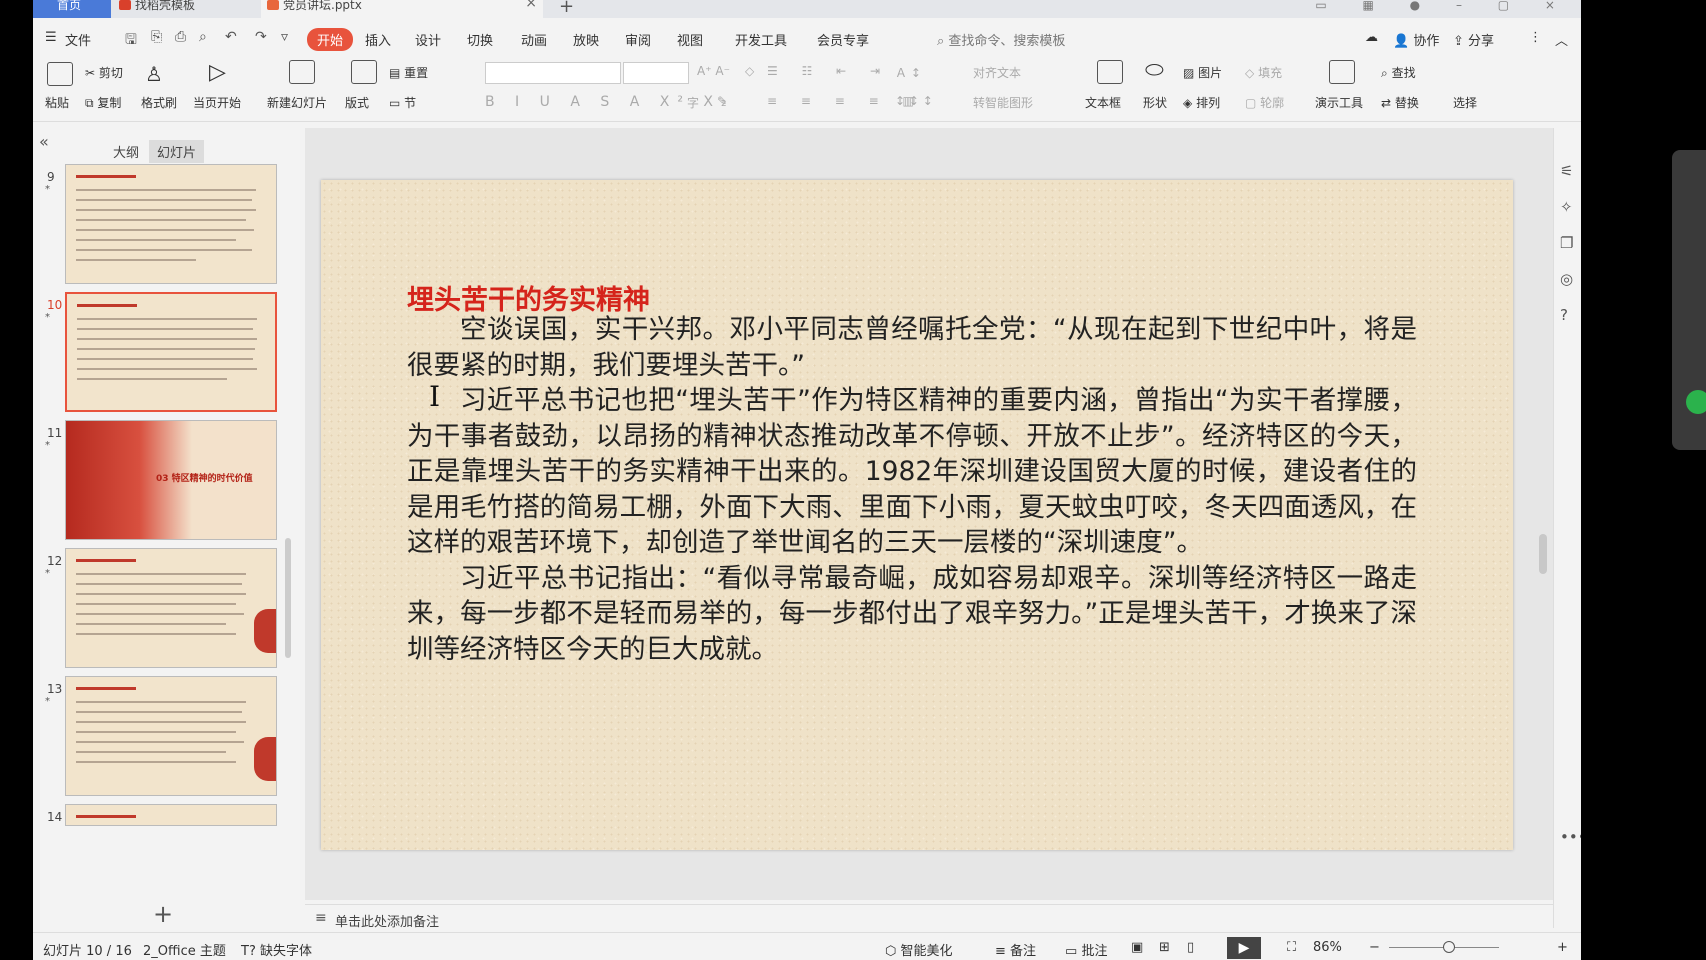 The image size is (1706, 960). What do you see at coordinates (1374, 947) in the screenshot?
I see `zoom-out-icon: −` at bounding box center [1374, 947].